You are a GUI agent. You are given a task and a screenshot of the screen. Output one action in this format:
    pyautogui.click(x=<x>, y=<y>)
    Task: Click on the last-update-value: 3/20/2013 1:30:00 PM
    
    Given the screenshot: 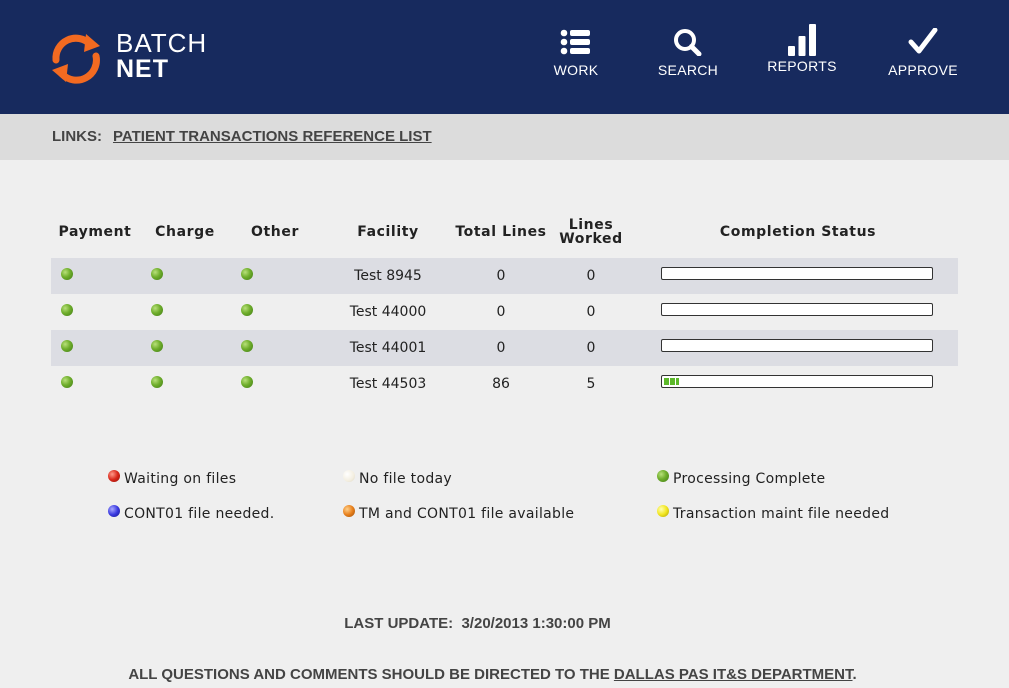 What is the action you would take?
    pyautogui.click(x=536, y=623)
    